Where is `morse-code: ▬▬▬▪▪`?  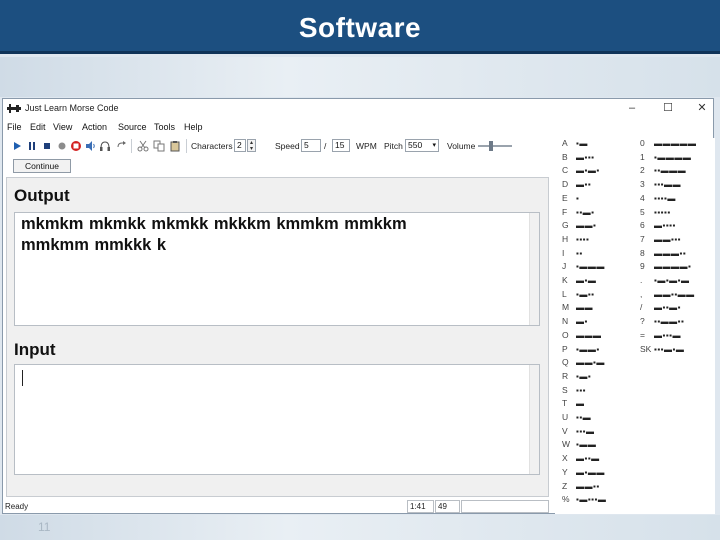
morse-code: ▬▬▬▪▪ is located at coordinates (670, 253).